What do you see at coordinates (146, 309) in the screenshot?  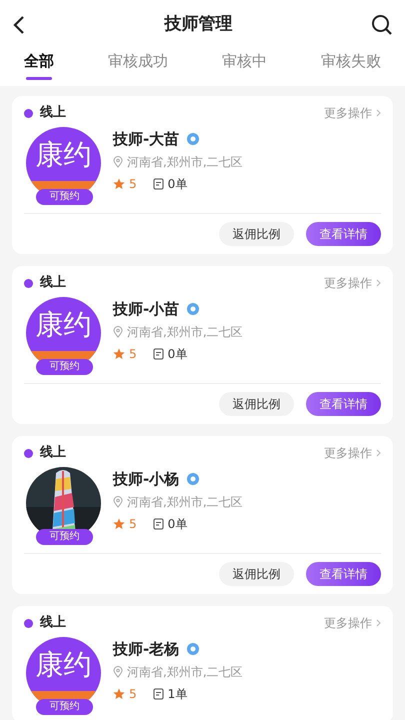 I see `technician-name: 技师-小苗` at bounding box center [146, 309].